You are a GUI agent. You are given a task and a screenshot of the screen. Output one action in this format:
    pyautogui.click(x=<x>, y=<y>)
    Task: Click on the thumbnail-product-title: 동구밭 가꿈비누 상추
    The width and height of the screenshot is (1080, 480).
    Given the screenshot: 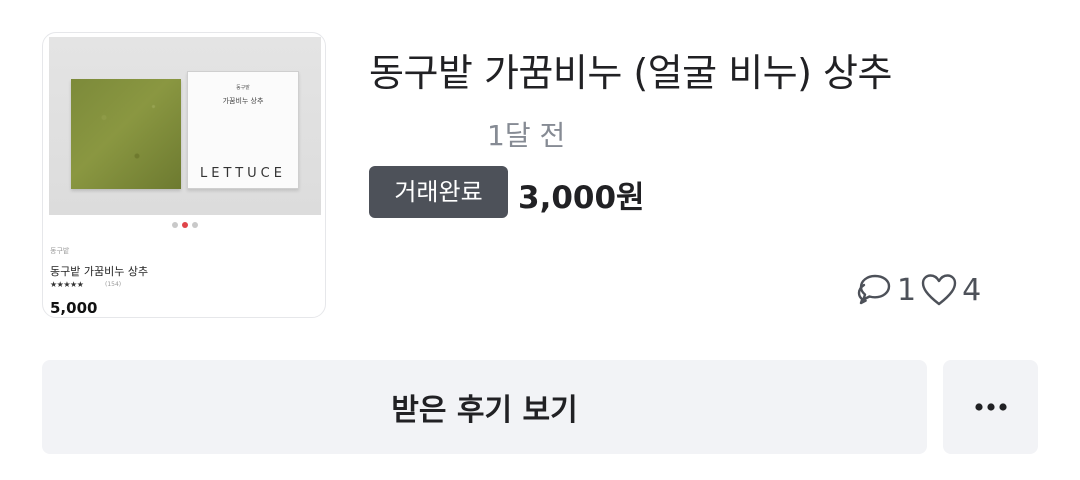 What is the action you would take?
    pyautogui.click(x=99, y=271)
    